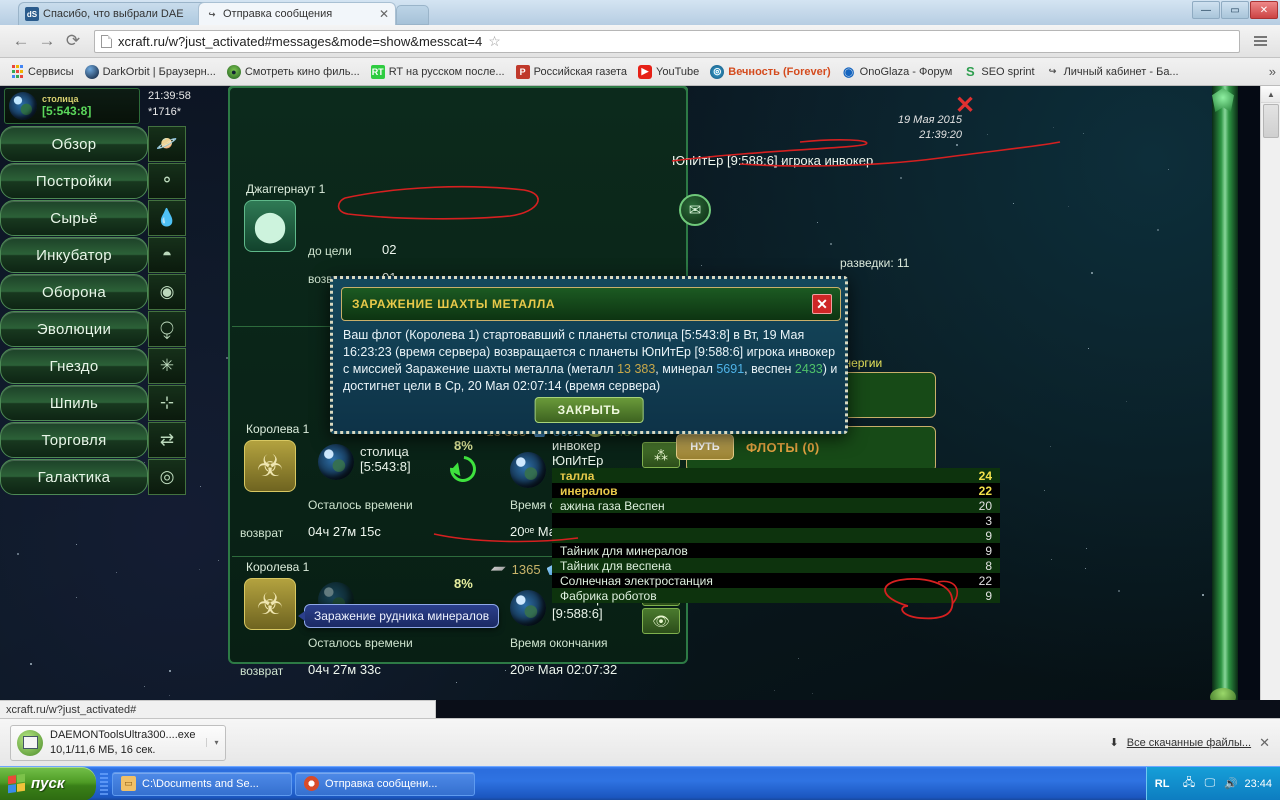 The width and height of the screenshot is (1280, 800). I want to click on browser-tab-2: ↪ Отправка сообщения ✕, so click(297, 13).